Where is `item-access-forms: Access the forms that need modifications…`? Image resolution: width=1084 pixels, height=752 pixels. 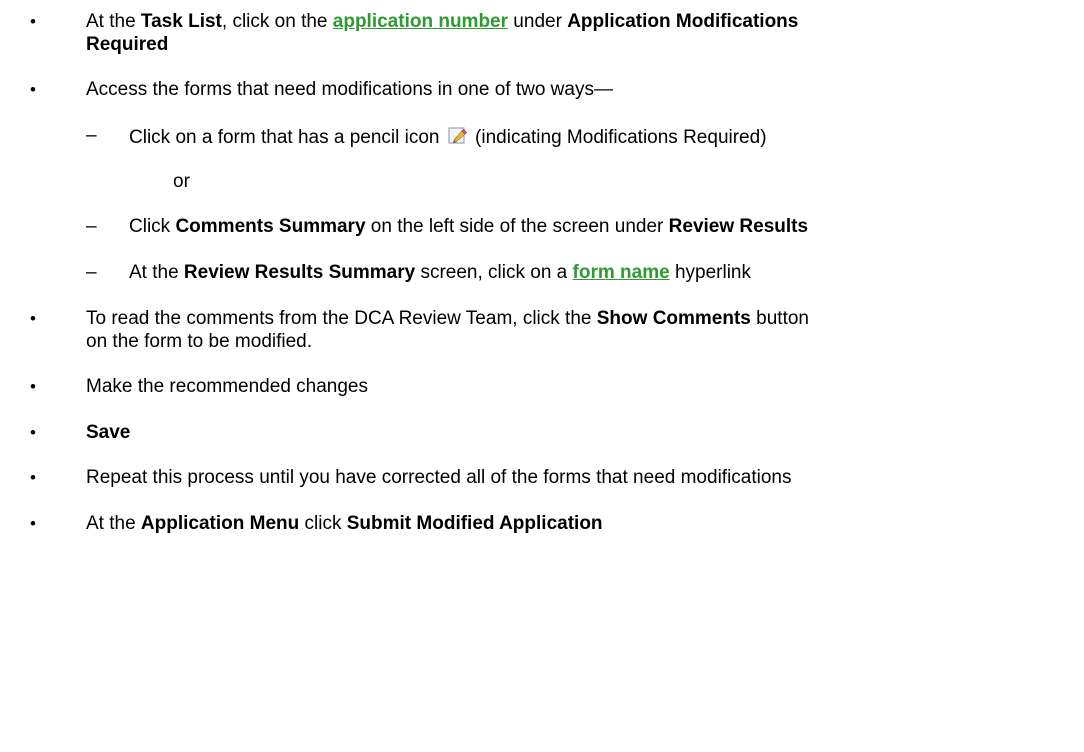 item-access-forms: Access the forms that need modifications… is located at coordinates (349, 89).